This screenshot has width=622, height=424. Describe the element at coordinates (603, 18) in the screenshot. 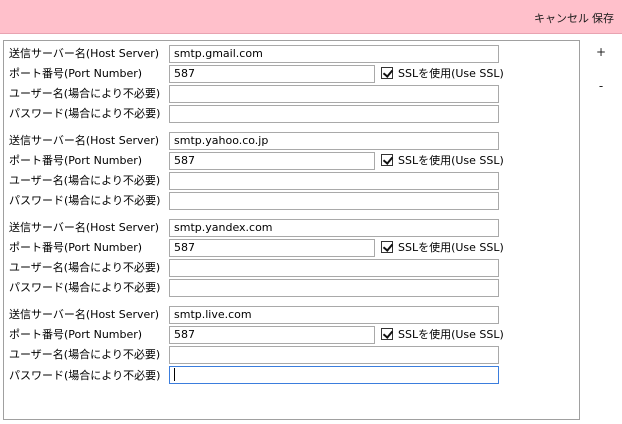

I see `save-button: 保存` at that location.